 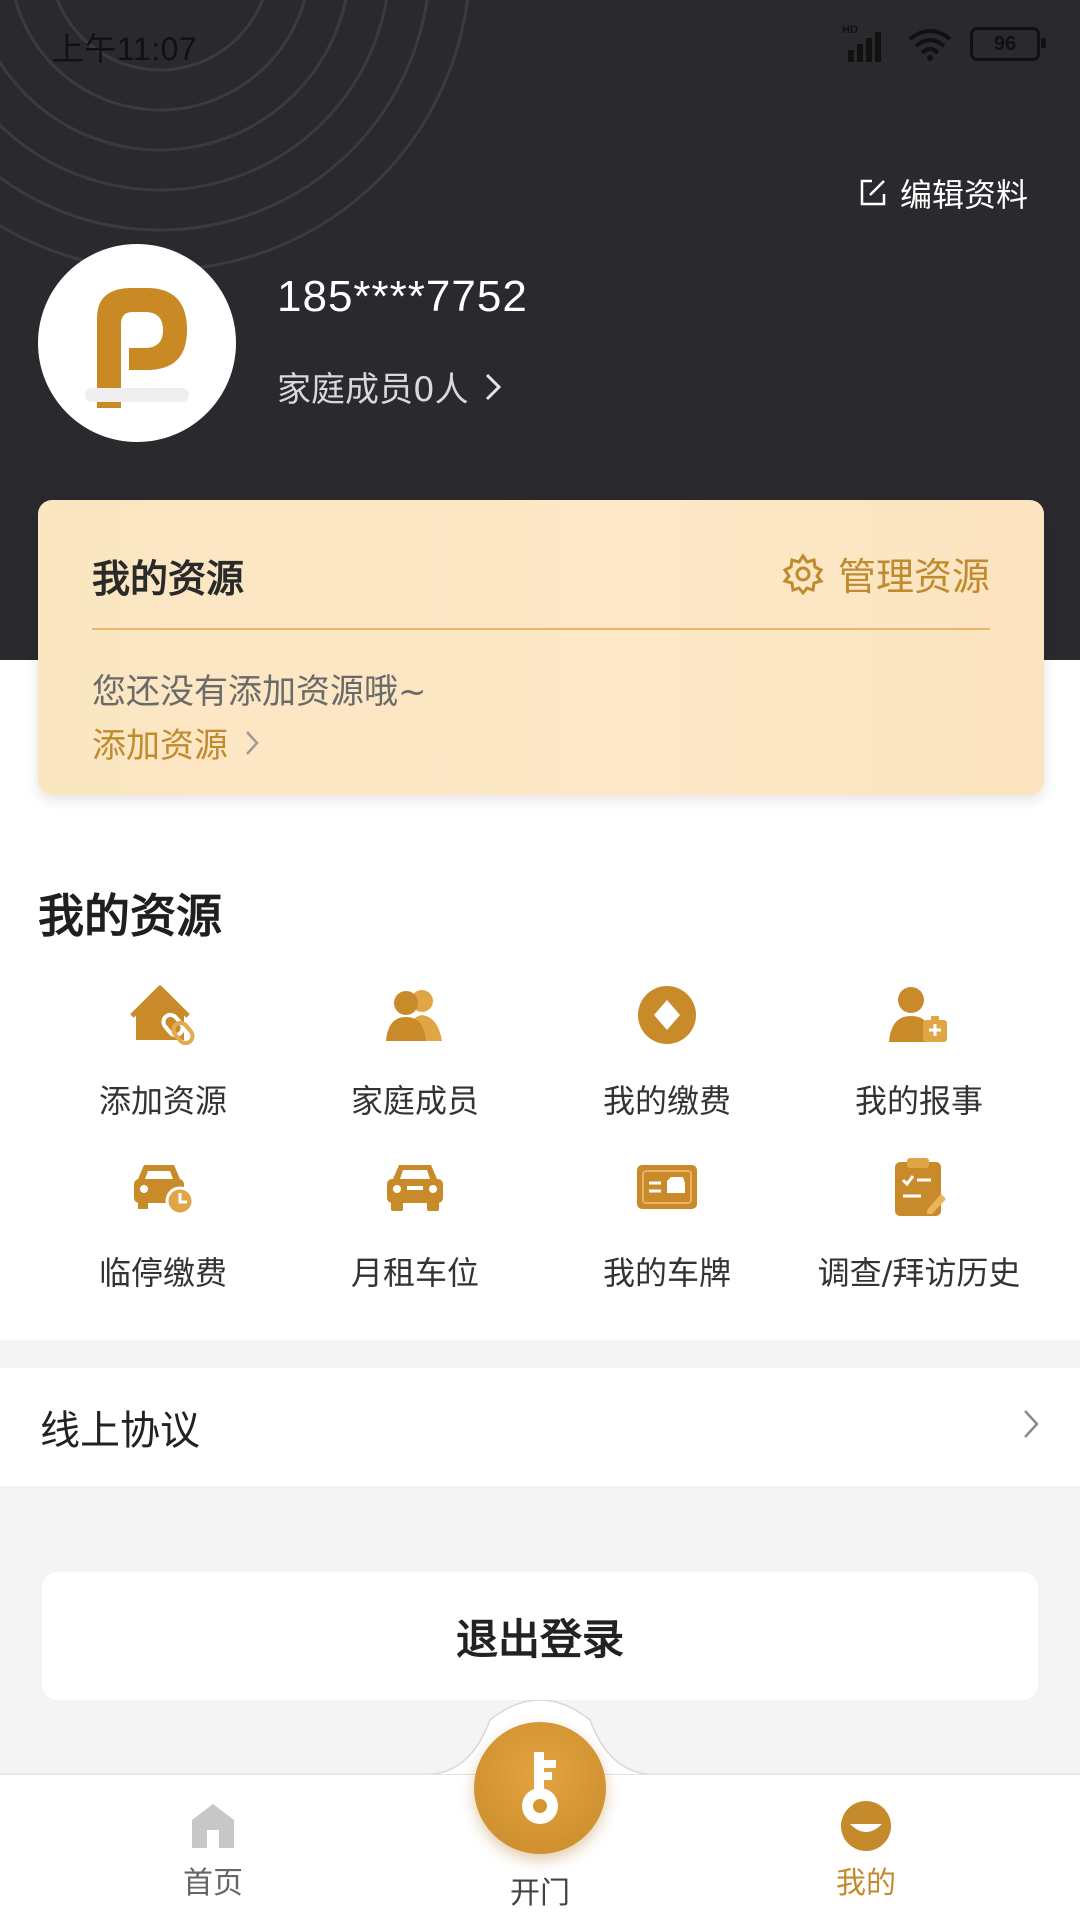 What do you see at coordinates (164, 1190) in the screenshot?
I see `car-clock-icon` at bounding box center [164, 1190].